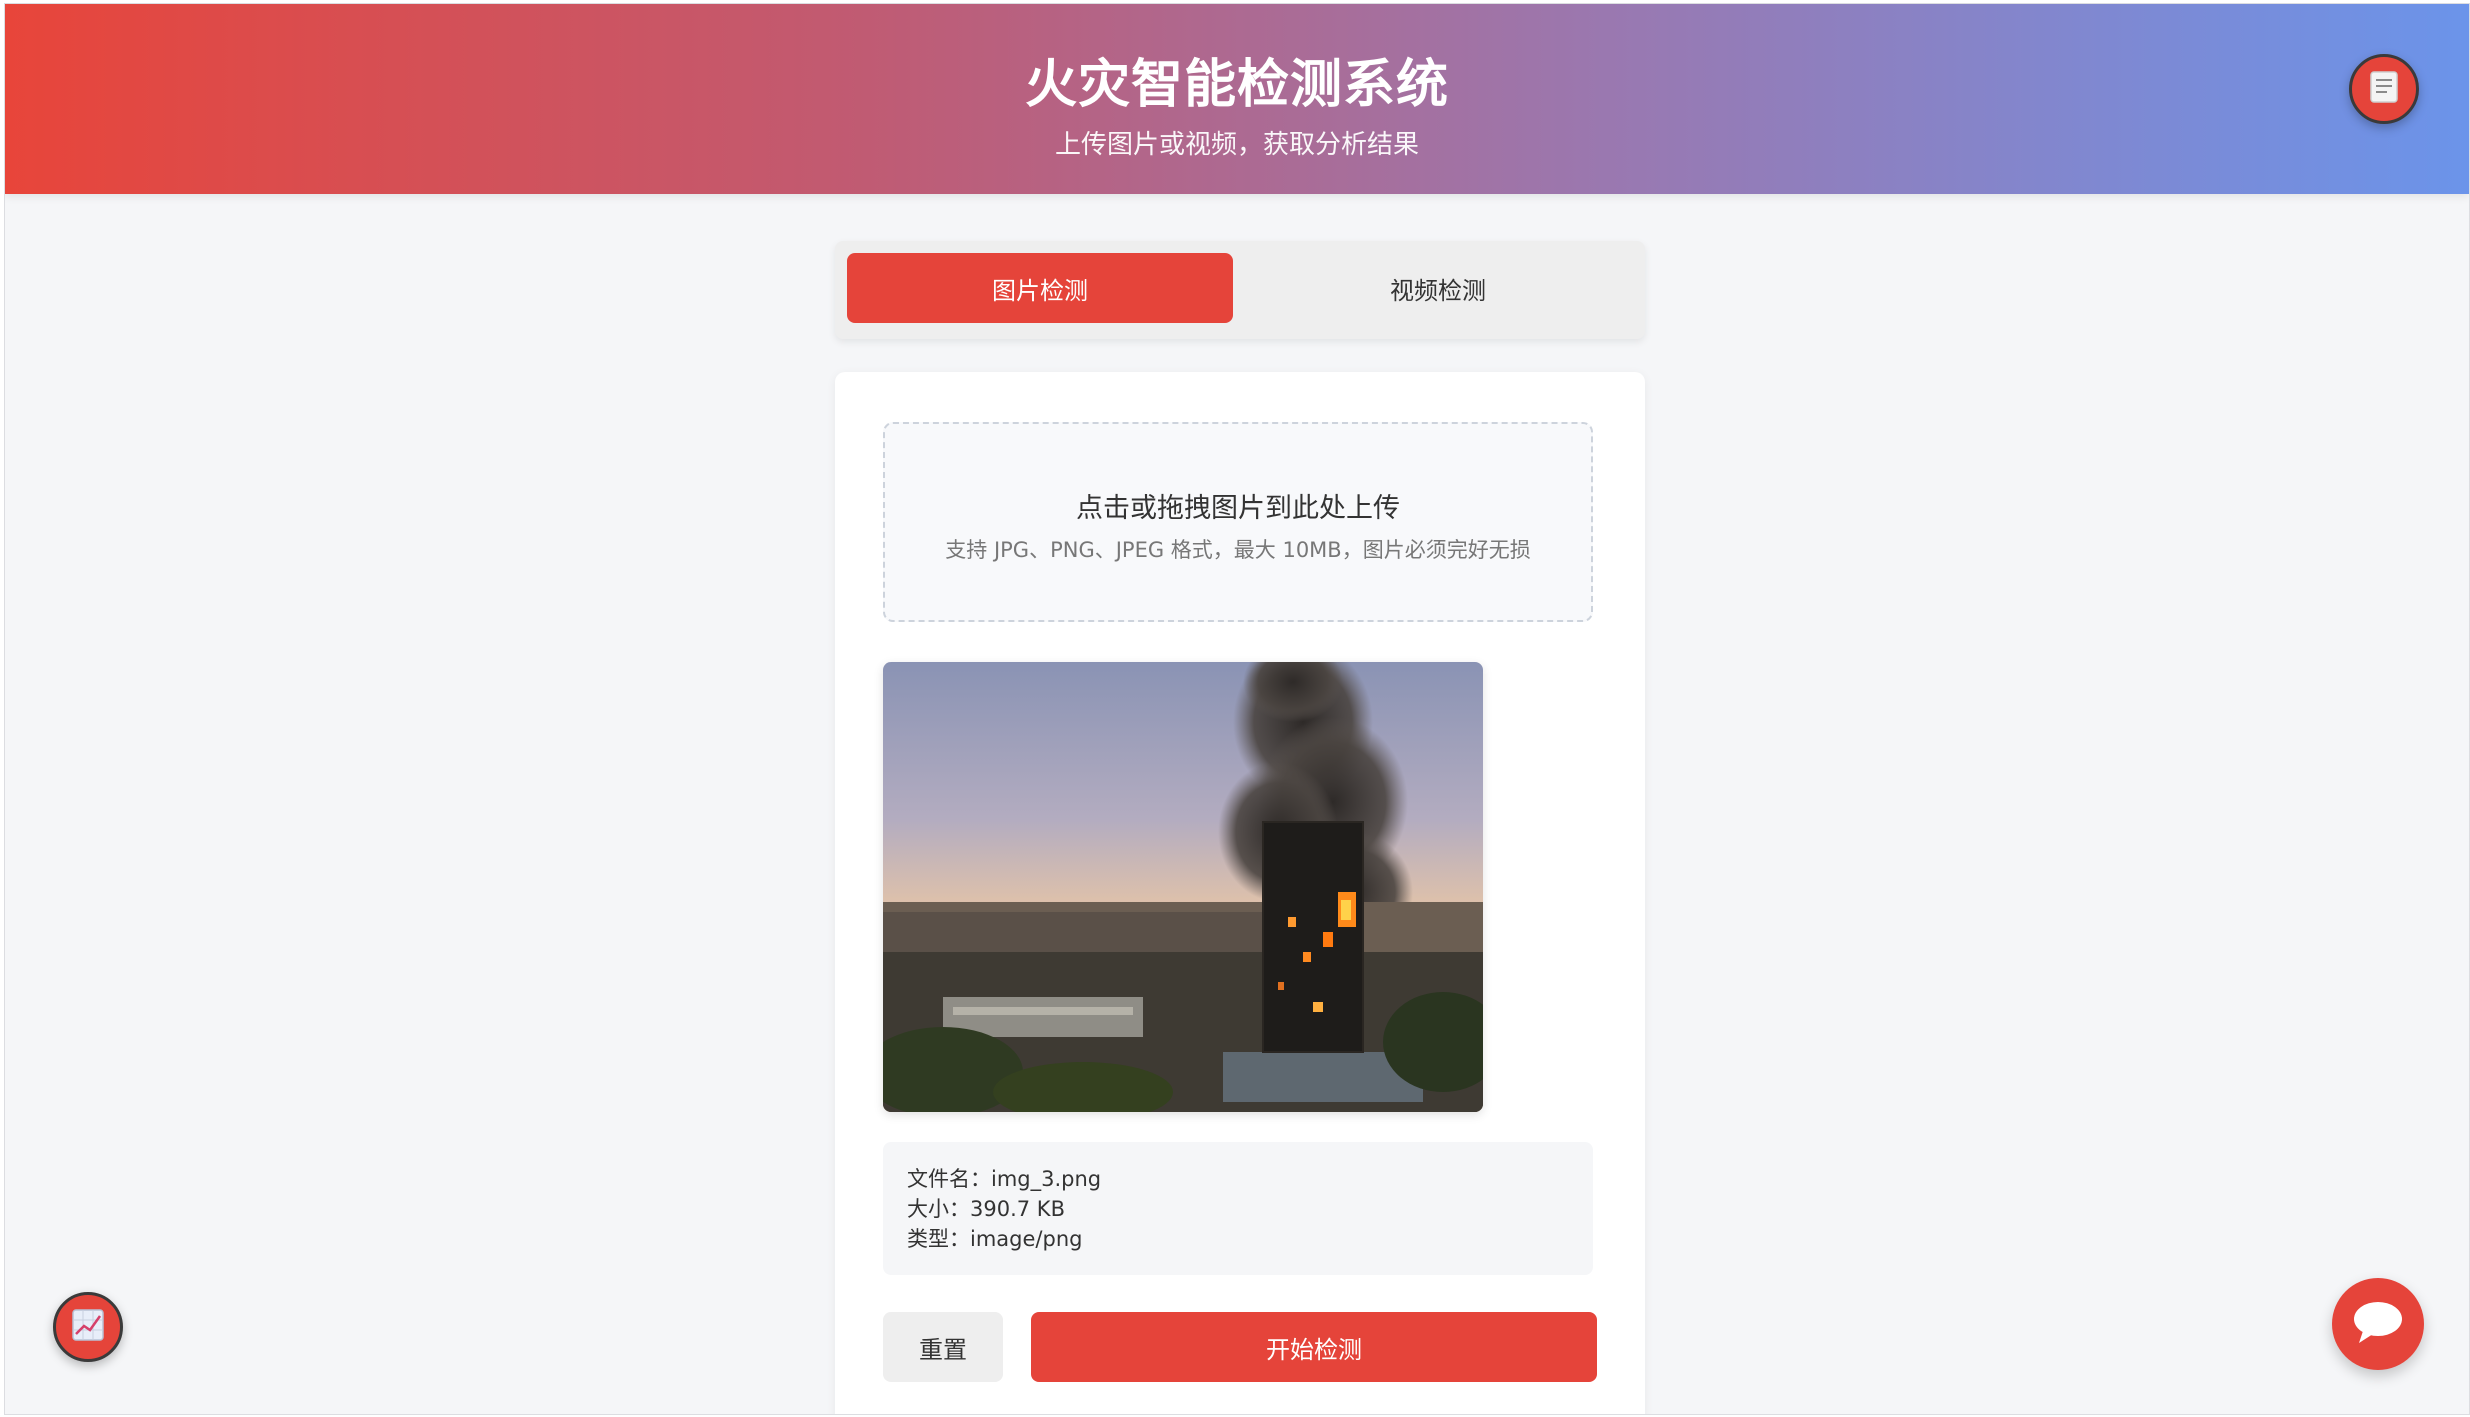 This screenshot has width=2470, height=1417. What do you see at coordinates (1438, 288) in the screenshot?
I see `tab-video-detection: 视频检测` at bounding box center [1438, 288].